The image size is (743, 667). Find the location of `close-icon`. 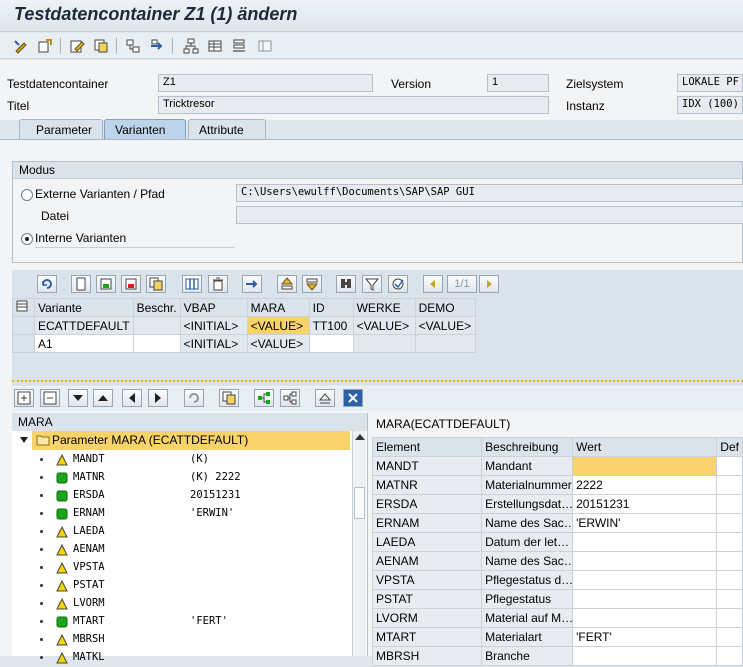

close-icon is located at coordinates (353, 398).